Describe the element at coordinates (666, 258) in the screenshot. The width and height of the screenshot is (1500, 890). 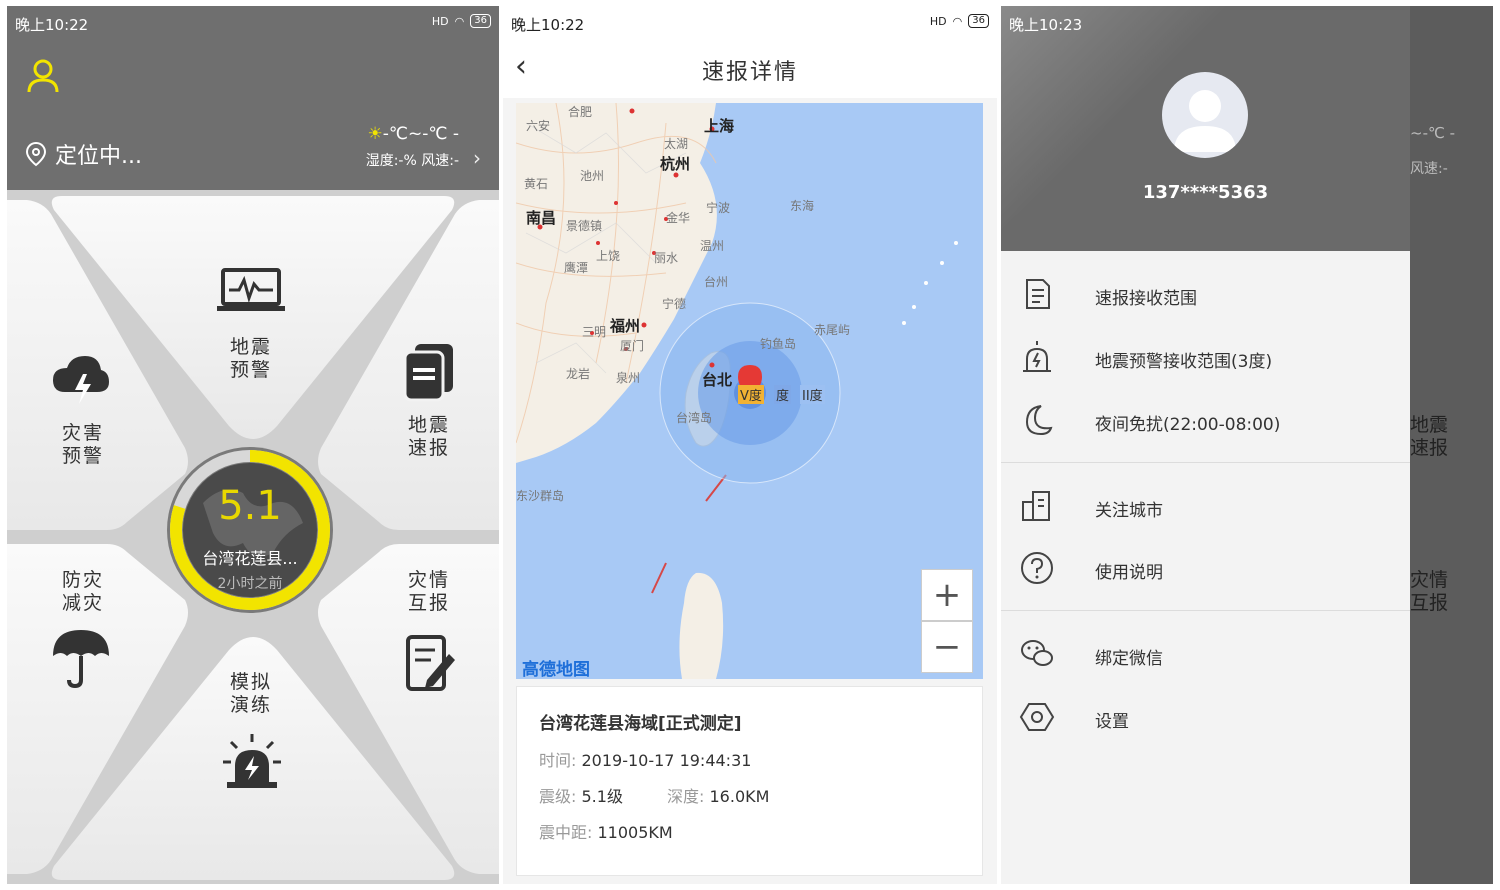
I see `map-label: 丽水` at that location.